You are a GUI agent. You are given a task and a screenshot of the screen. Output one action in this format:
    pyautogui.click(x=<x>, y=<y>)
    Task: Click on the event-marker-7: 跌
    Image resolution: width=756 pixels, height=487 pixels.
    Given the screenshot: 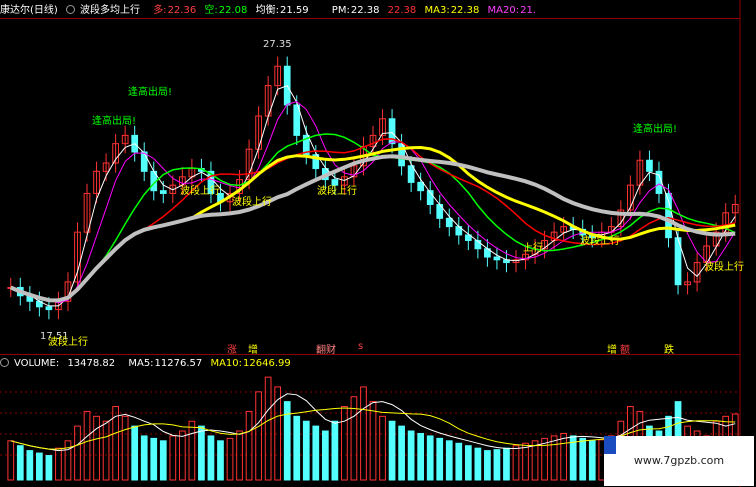 What is the action you would take?
    pyautogui.click(x=669, y=348)
    